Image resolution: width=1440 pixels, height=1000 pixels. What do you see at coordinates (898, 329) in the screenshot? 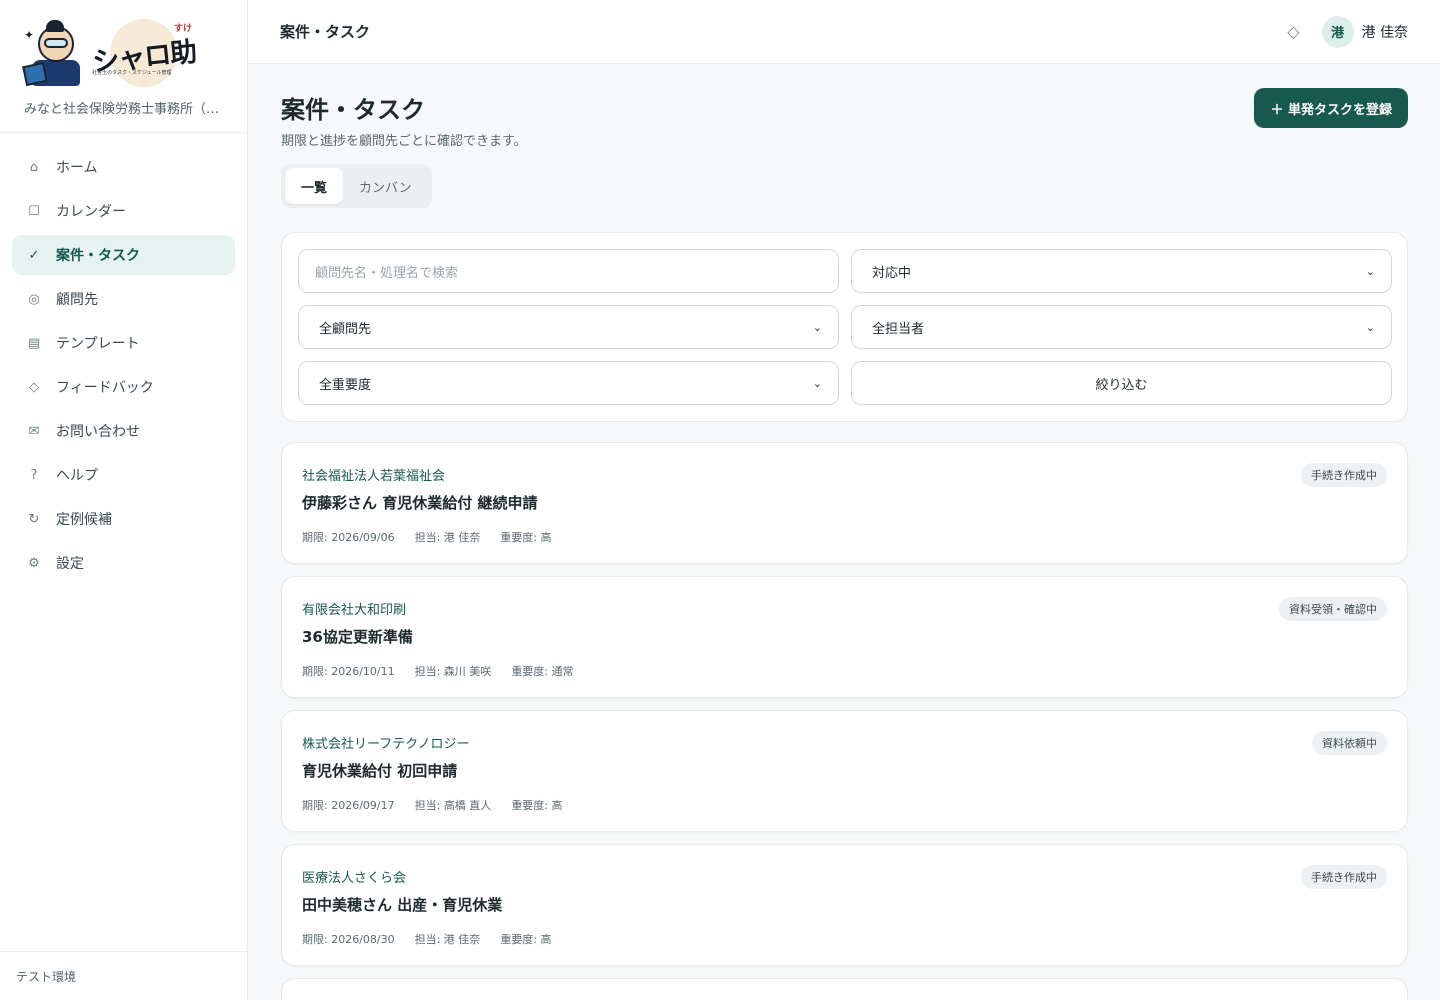
I see `assignee-select-value: 全担当者` at bounding box center [898, 329].